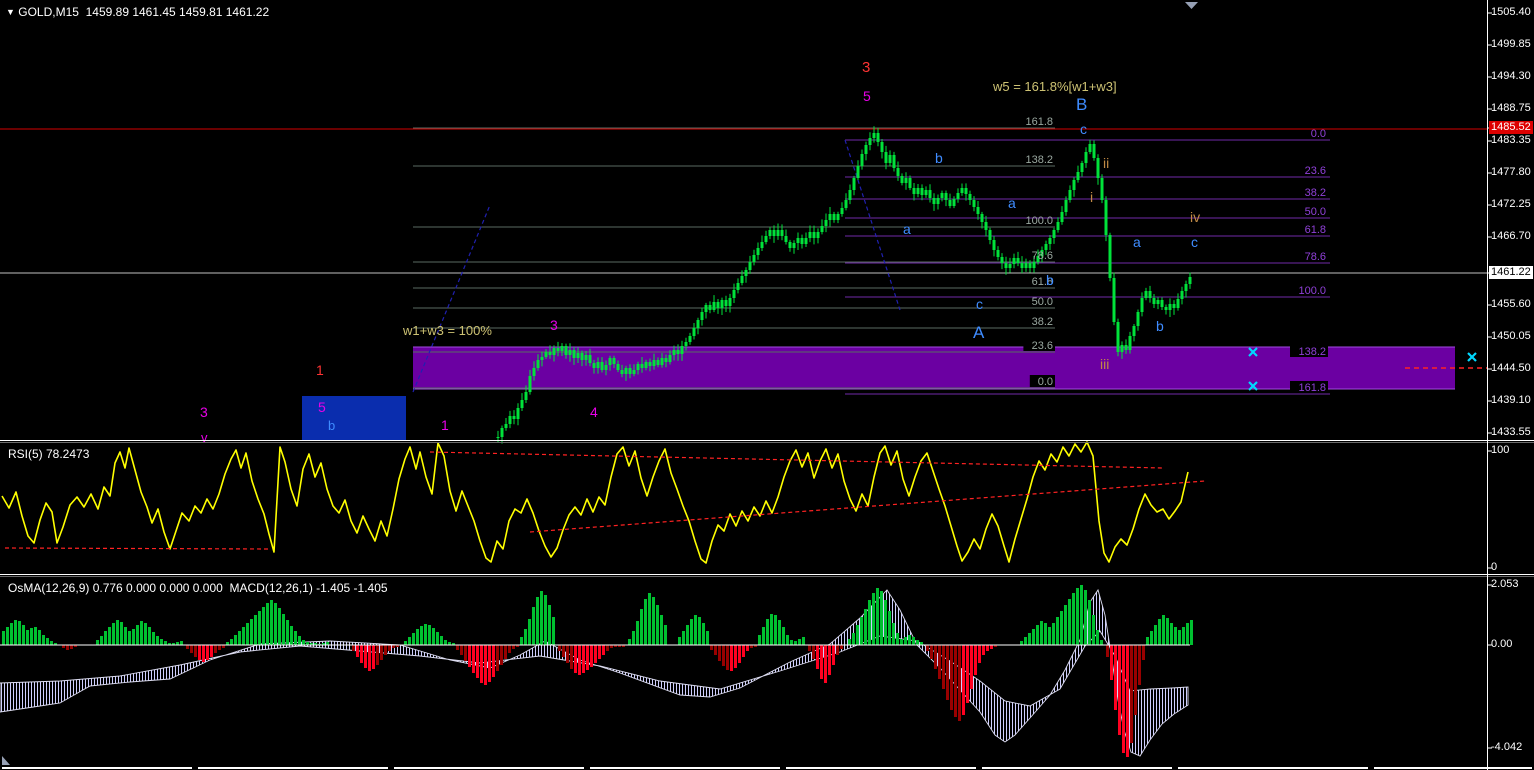 The width and height of the screenshot is (1534, 770). I want to click on price-axis-label: 1488.75, so click(1511, 108).